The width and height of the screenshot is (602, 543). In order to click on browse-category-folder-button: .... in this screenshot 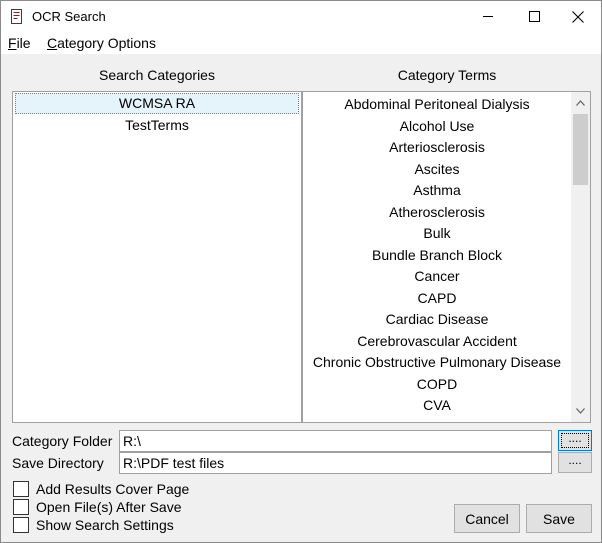, I will do `click(575, 440)`.